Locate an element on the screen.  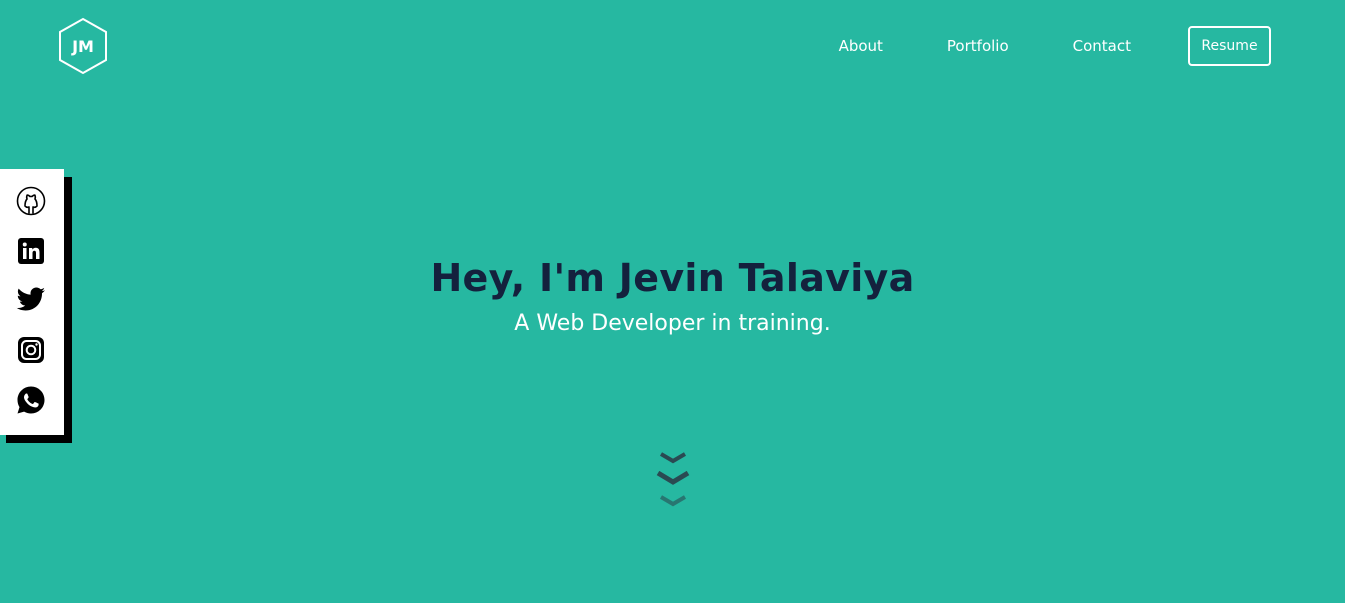
scroll-down-arrows is located at coordinates (673, 481).